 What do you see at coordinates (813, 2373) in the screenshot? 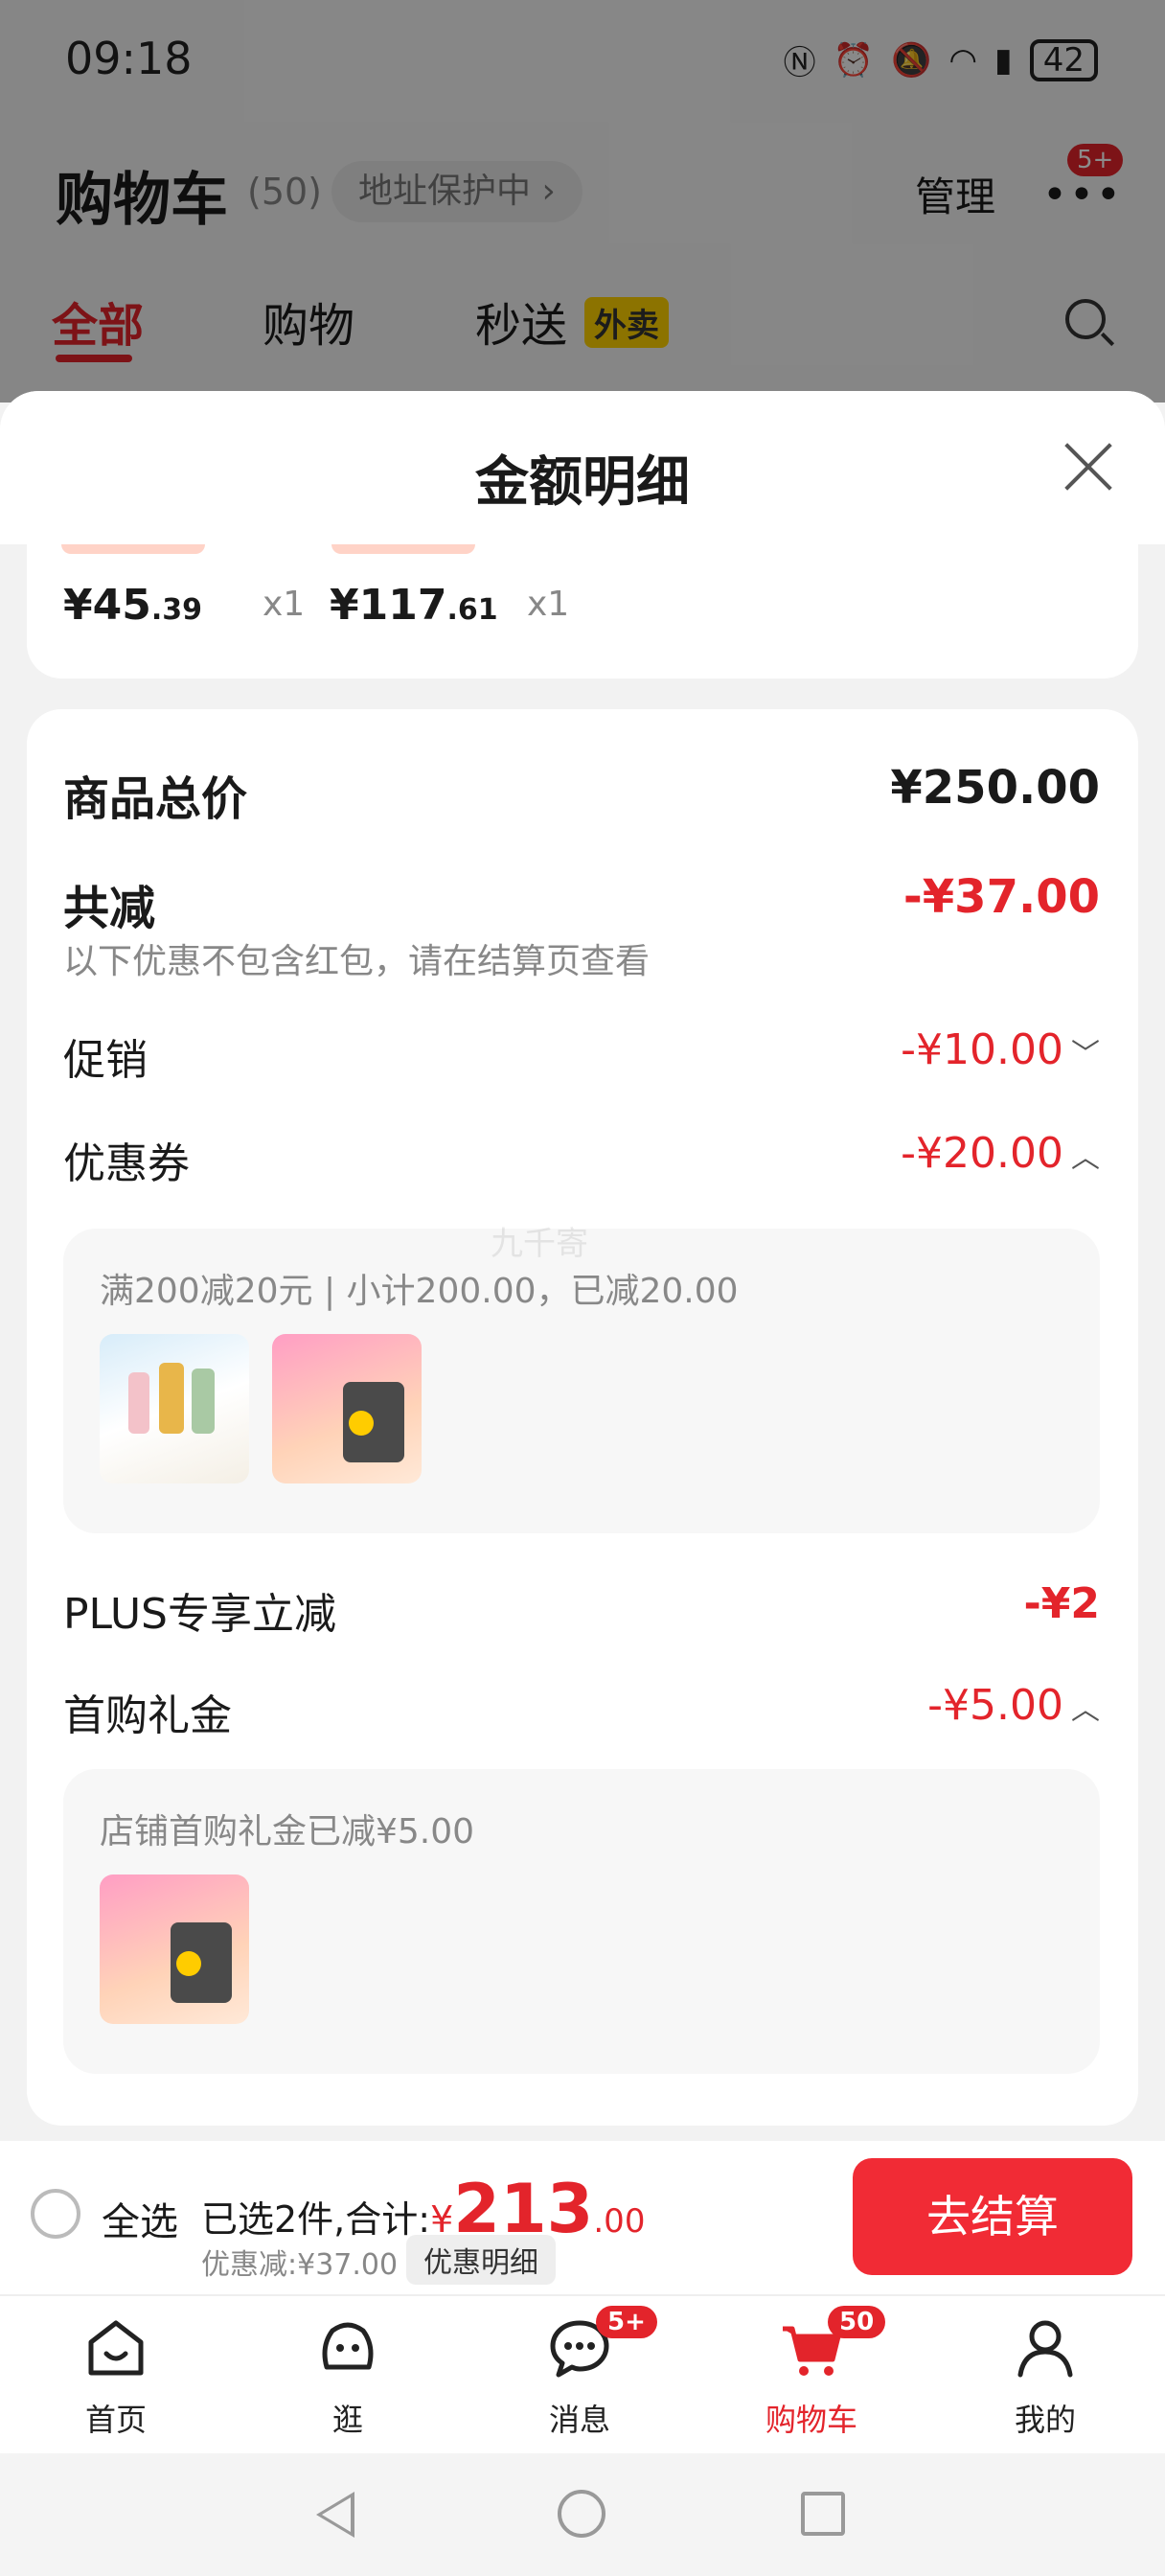
I see `nav-cart: 50 购物车` at bounding box center [813, 2373].